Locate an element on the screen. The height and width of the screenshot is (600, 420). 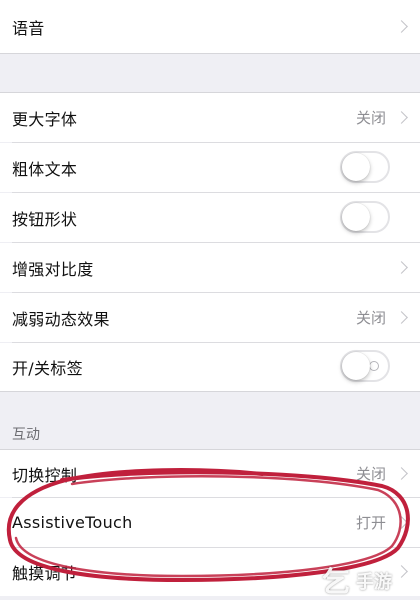
button-shapes-toggle is located at coordinates (365, 216).